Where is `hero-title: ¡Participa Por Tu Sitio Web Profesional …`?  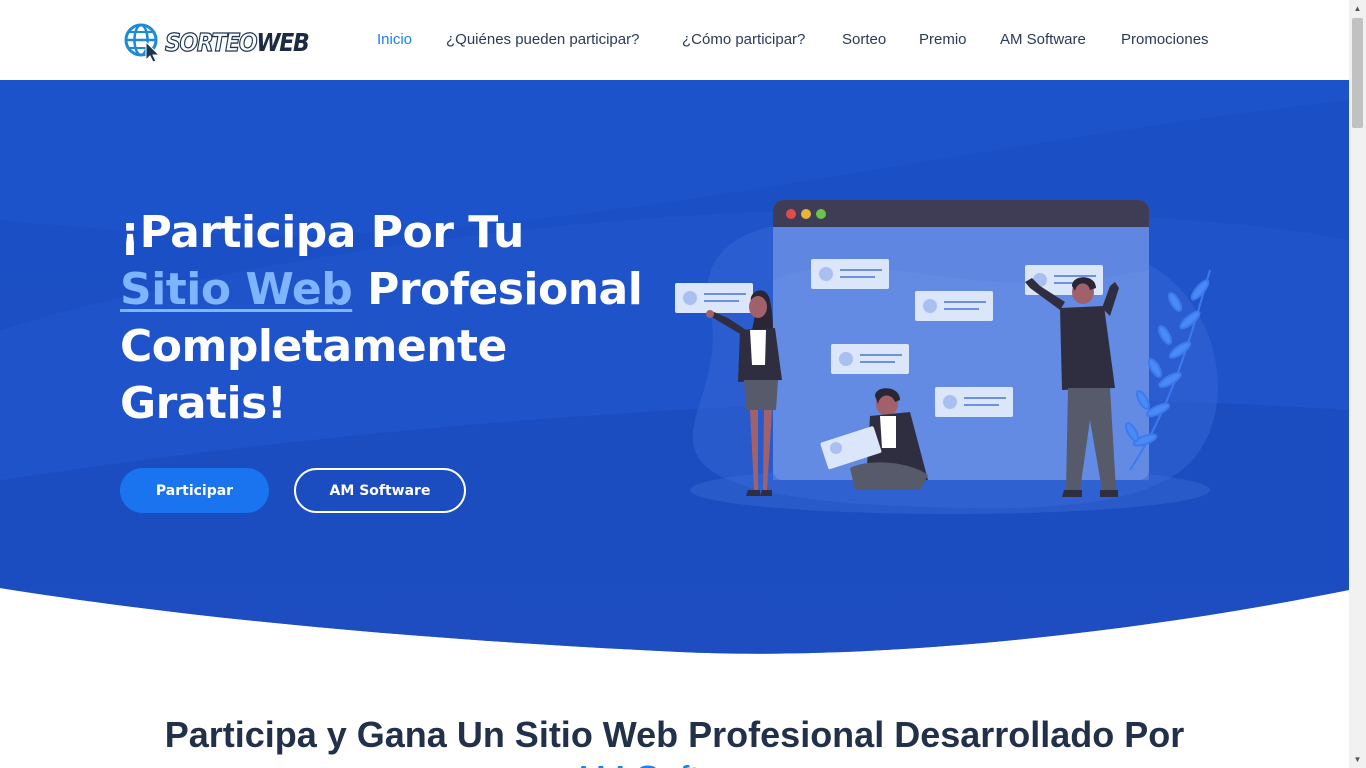
hero-title: ¡Participa Por Tu Sitio Web Profesional … is located at coordinates (400, 318).